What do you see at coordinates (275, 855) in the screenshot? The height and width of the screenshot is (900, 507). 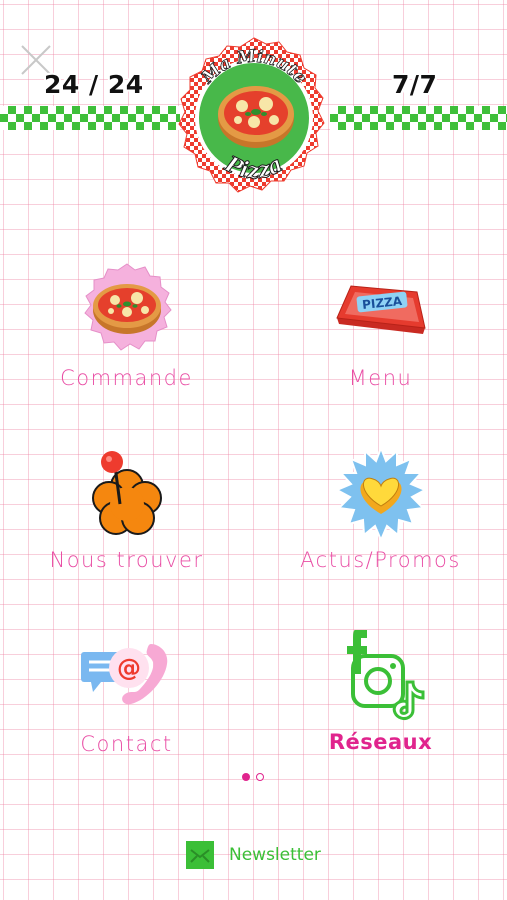 I see `newsletter-label: Newsletter` at bounding box center [275, 855].